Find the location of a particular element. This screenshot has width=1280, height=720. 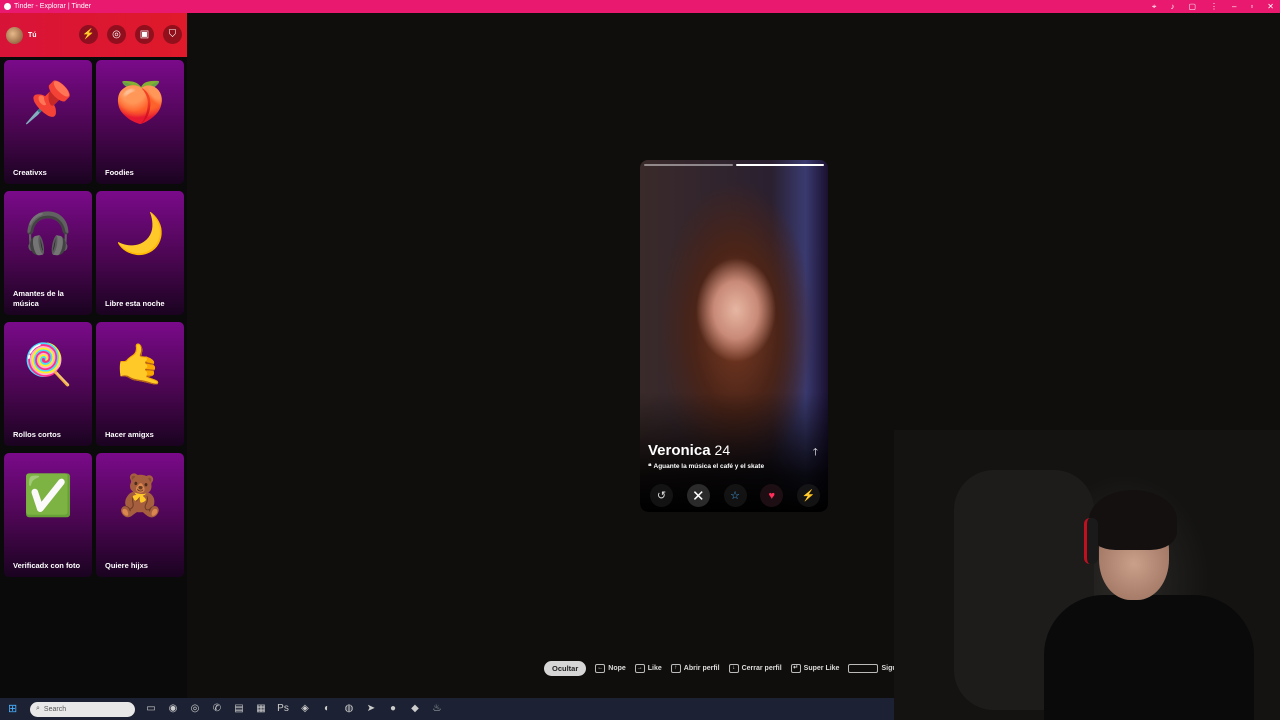

category-card-headphones: 🎧 Amantes de la música is located at coordinates (48, 253).